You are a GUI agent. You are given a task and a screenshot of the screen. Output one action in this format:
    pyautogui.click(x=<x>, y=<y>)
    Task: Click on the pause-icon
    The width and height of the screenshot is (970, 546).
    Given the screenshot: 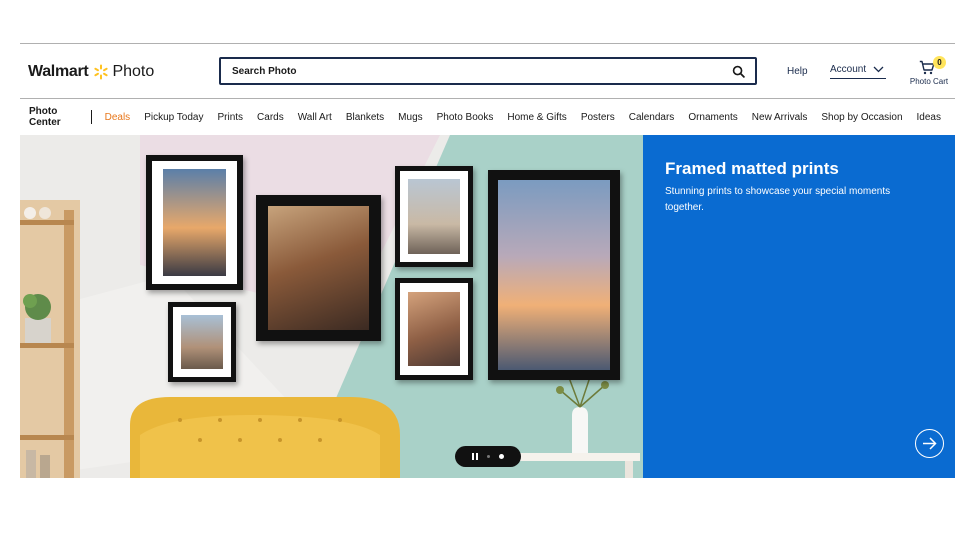 What is the action you would take?
    pyautogui.click(x=475, y=456)
    